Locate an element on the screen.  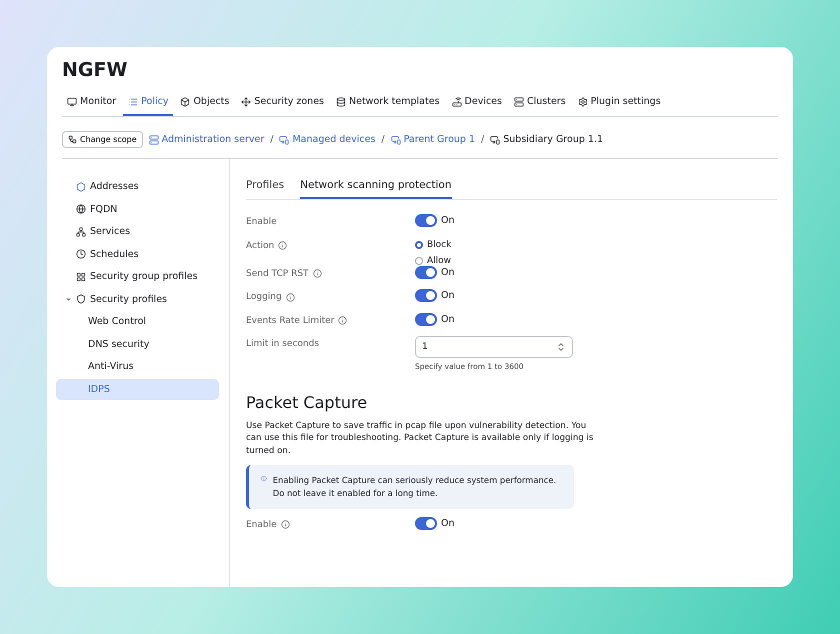
breadcrumb-link: Managed devices is located at coordinates (327, 139).